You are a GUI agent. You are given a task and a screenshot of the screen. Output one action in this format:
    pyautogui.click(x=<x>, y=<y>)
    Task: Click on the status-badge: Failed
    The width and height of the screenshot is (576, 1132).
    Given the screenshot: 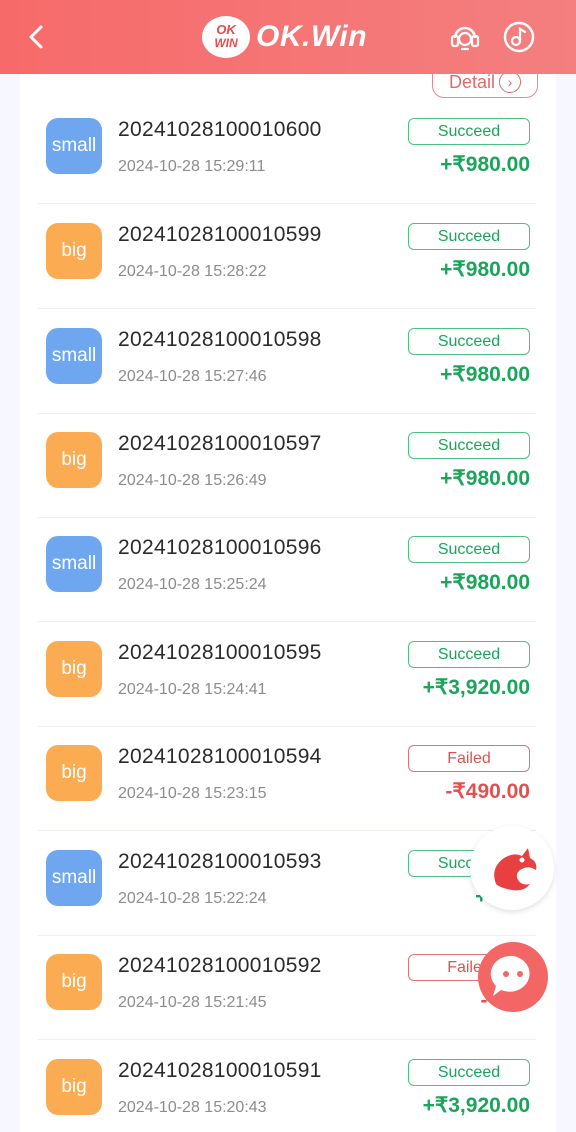 What is the action you would take?
    pyautogui.click(x=469, y=758)
    